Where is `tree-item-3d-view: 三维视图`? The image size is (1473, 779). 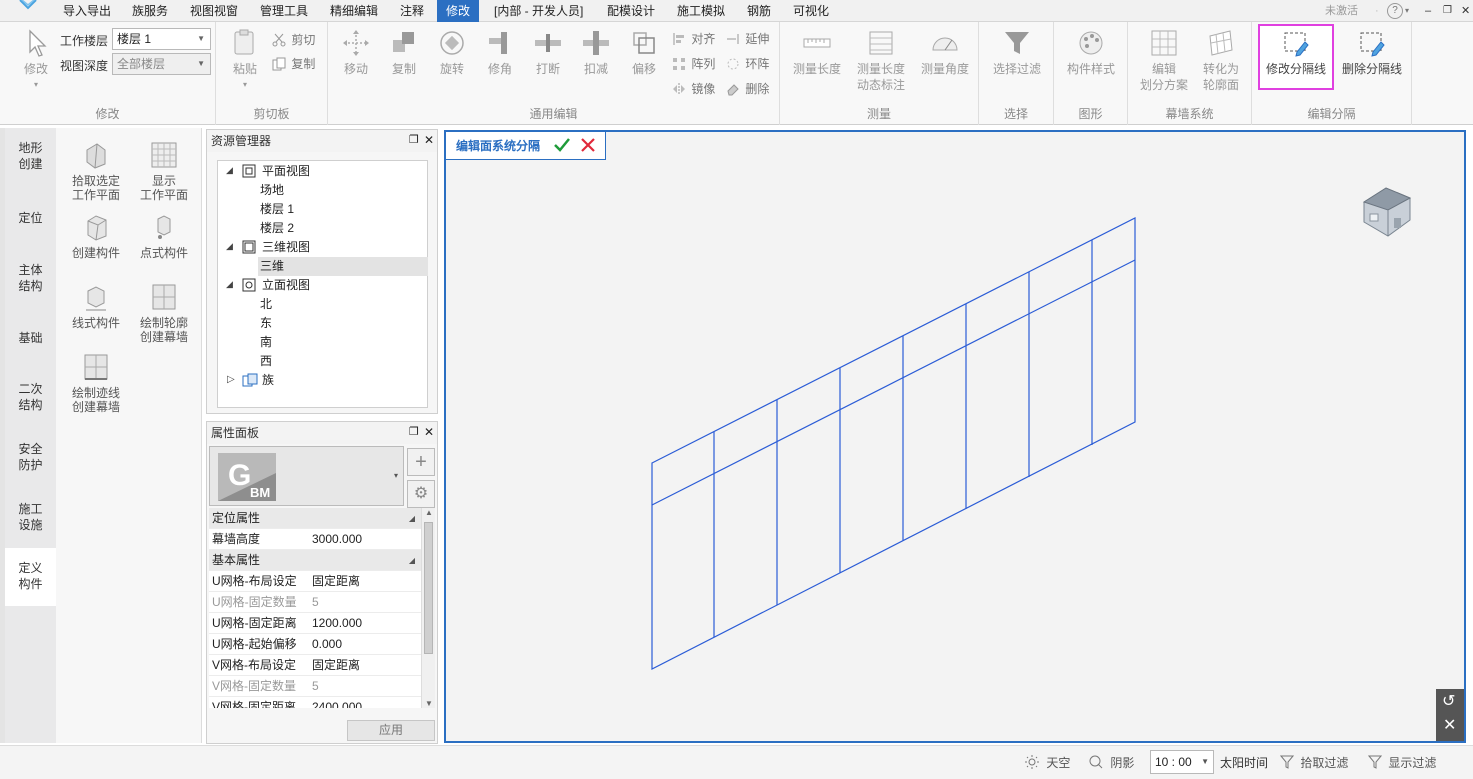
tree-item-3d-view: 三维视图 is located at coordinates (286, 247).